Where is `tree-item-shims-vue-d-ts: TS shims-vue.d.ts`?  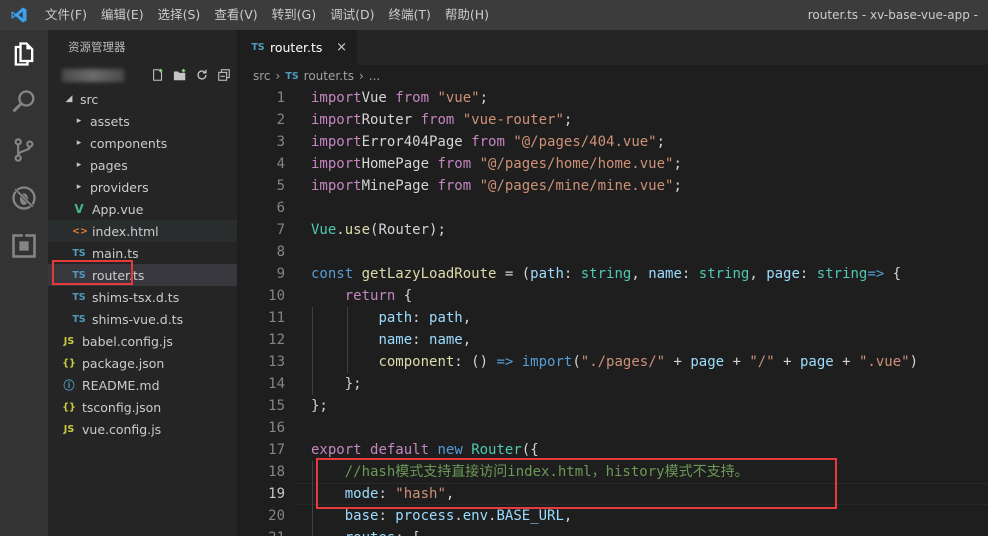
tree-item-shims-vue-d-ts: TS shims-vue.d.ts is located at coordinates (142, 319).